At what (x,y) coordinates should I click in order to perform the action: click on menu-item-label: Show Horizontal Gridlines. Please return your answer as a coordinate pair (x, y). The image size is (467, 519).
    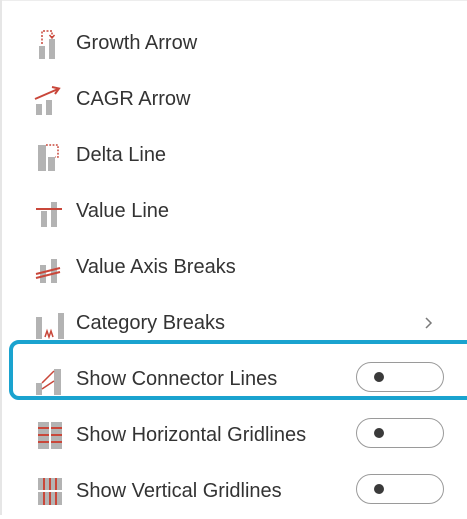
    Looking at the image, I should click on (191, 435).